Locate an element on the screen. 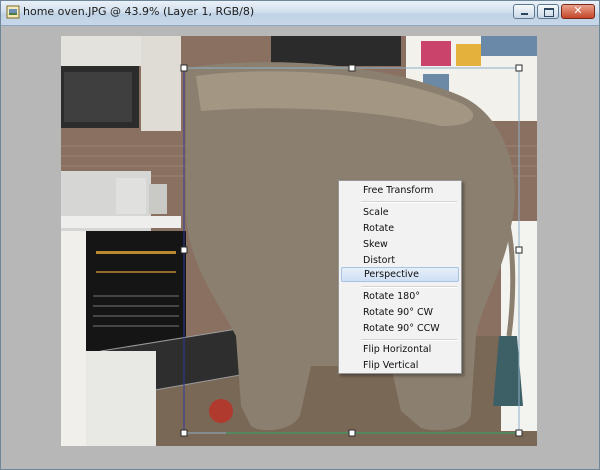 This screenshot has width=600, height=470. menu-item-rotate: Rotate is located at coordinates (400, 228).